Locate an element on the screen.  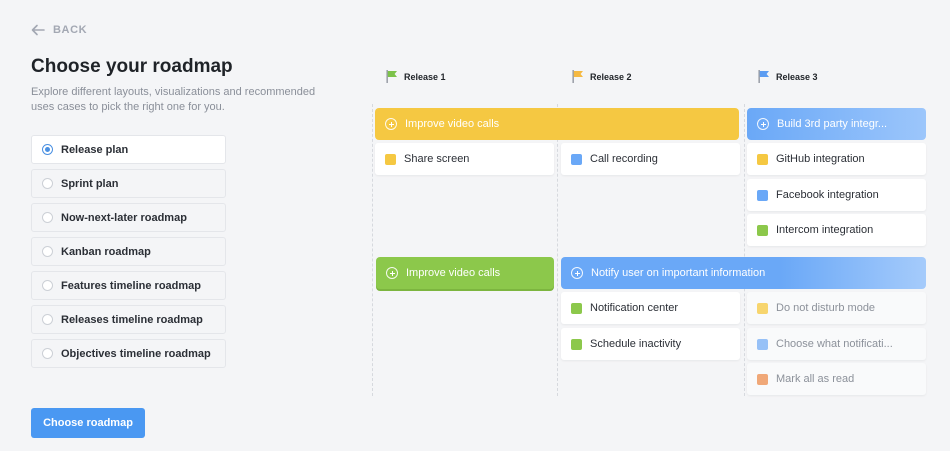
option-sprint-plan: Sprint plan is located at coordinates (128, 183).